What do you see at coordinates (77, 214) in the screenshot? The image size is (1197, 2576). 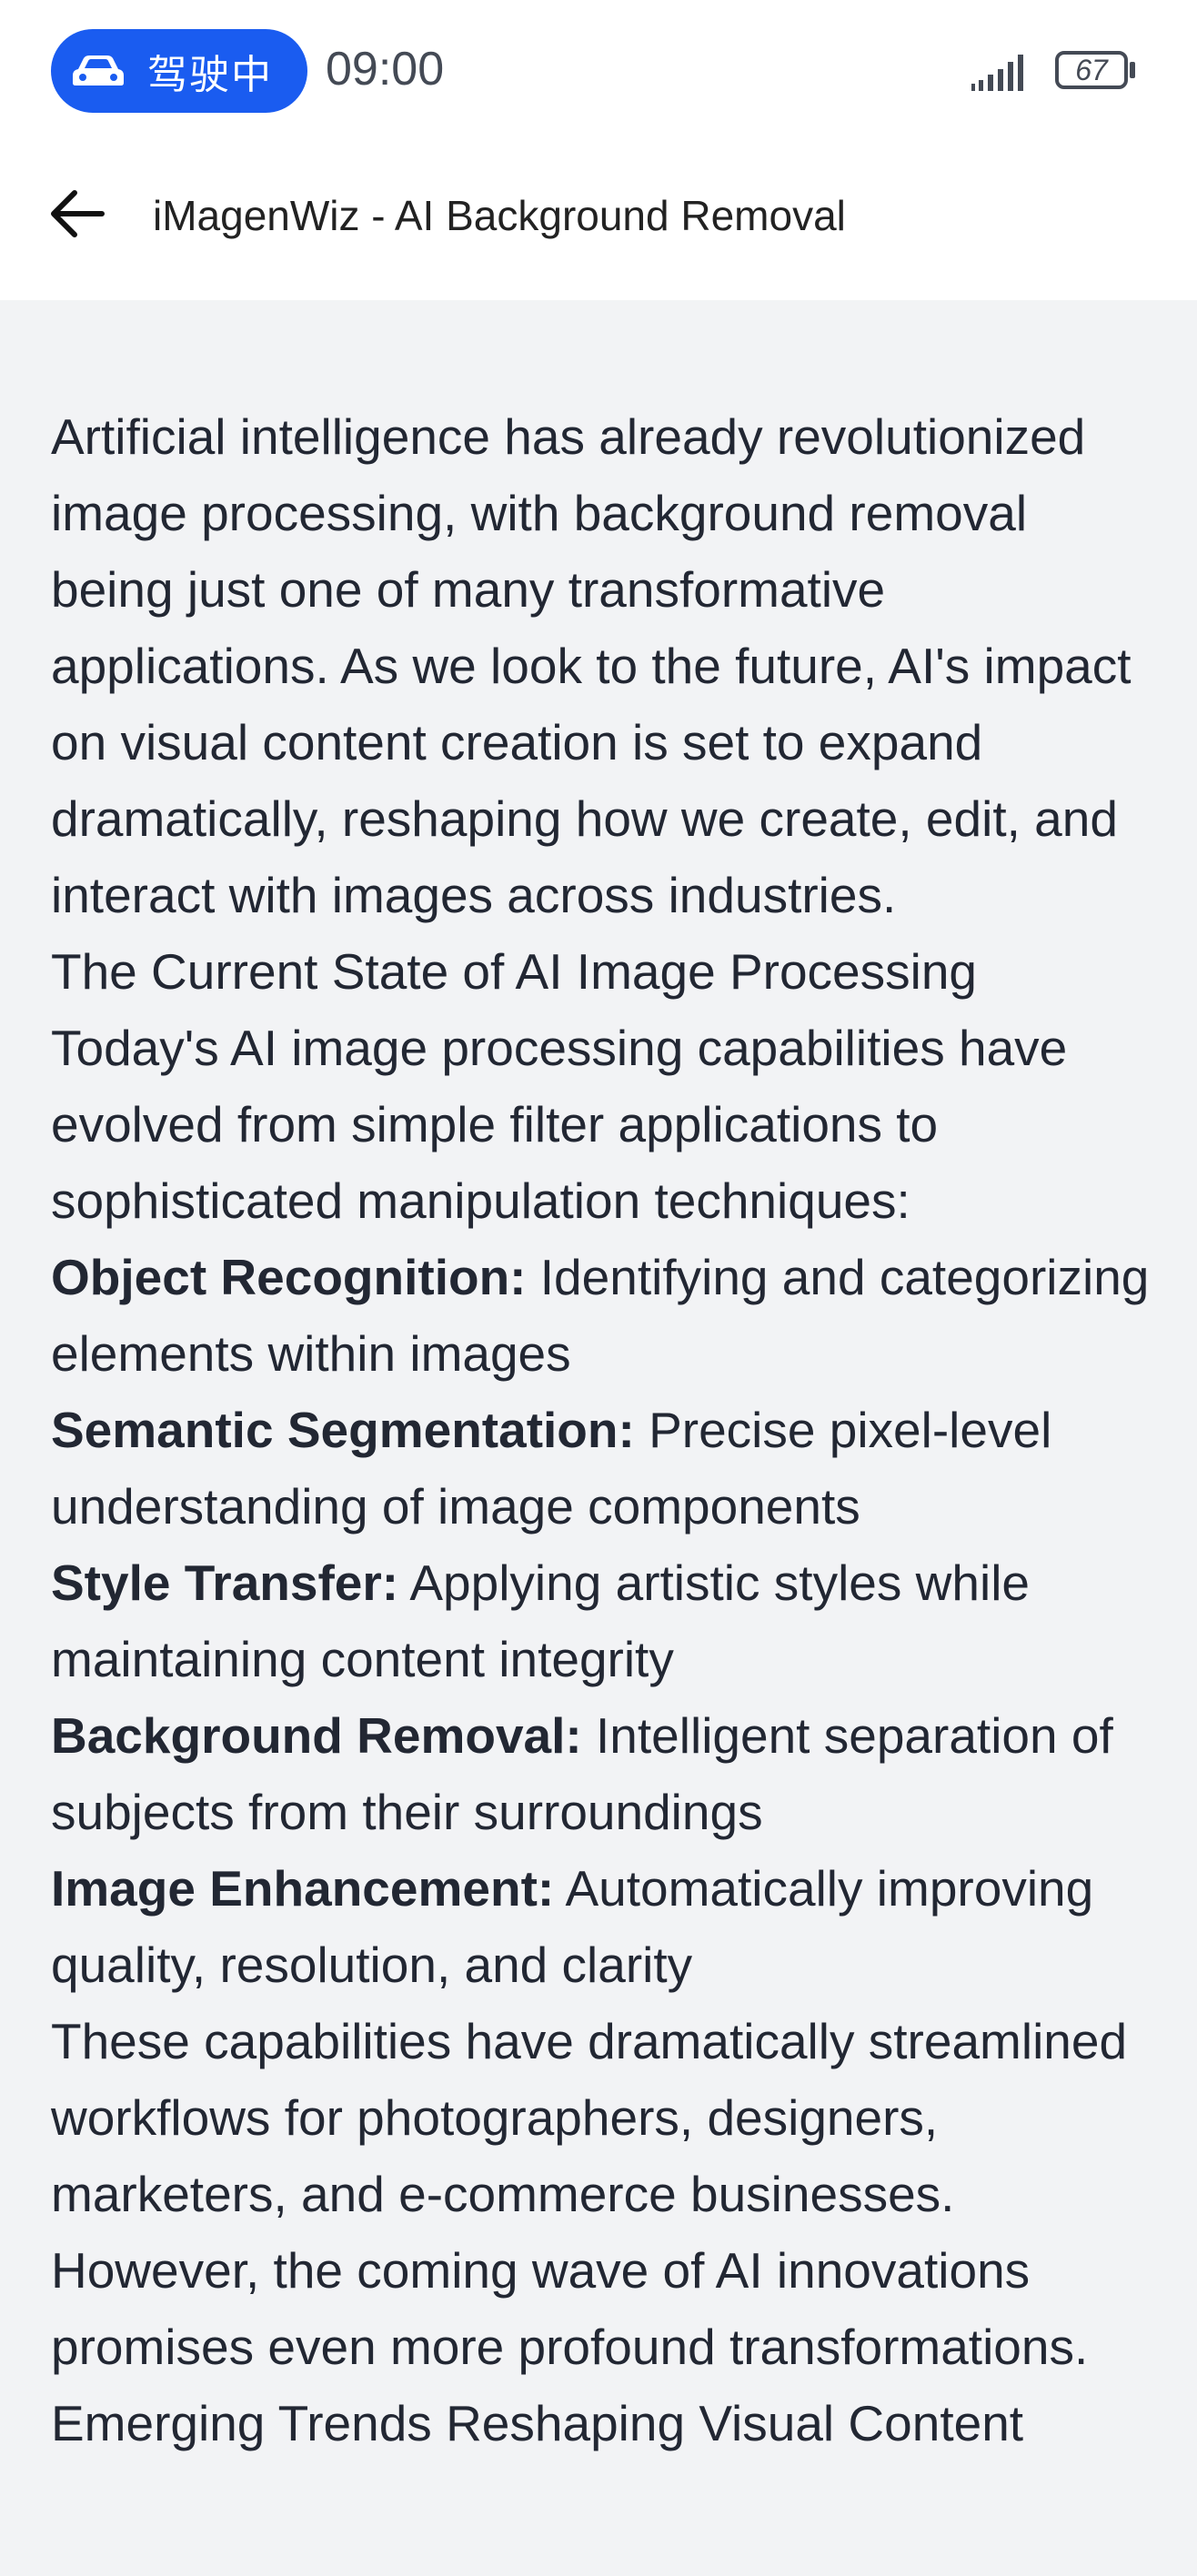 I see `arrow-left-icon` at bounding box center [77, 214].